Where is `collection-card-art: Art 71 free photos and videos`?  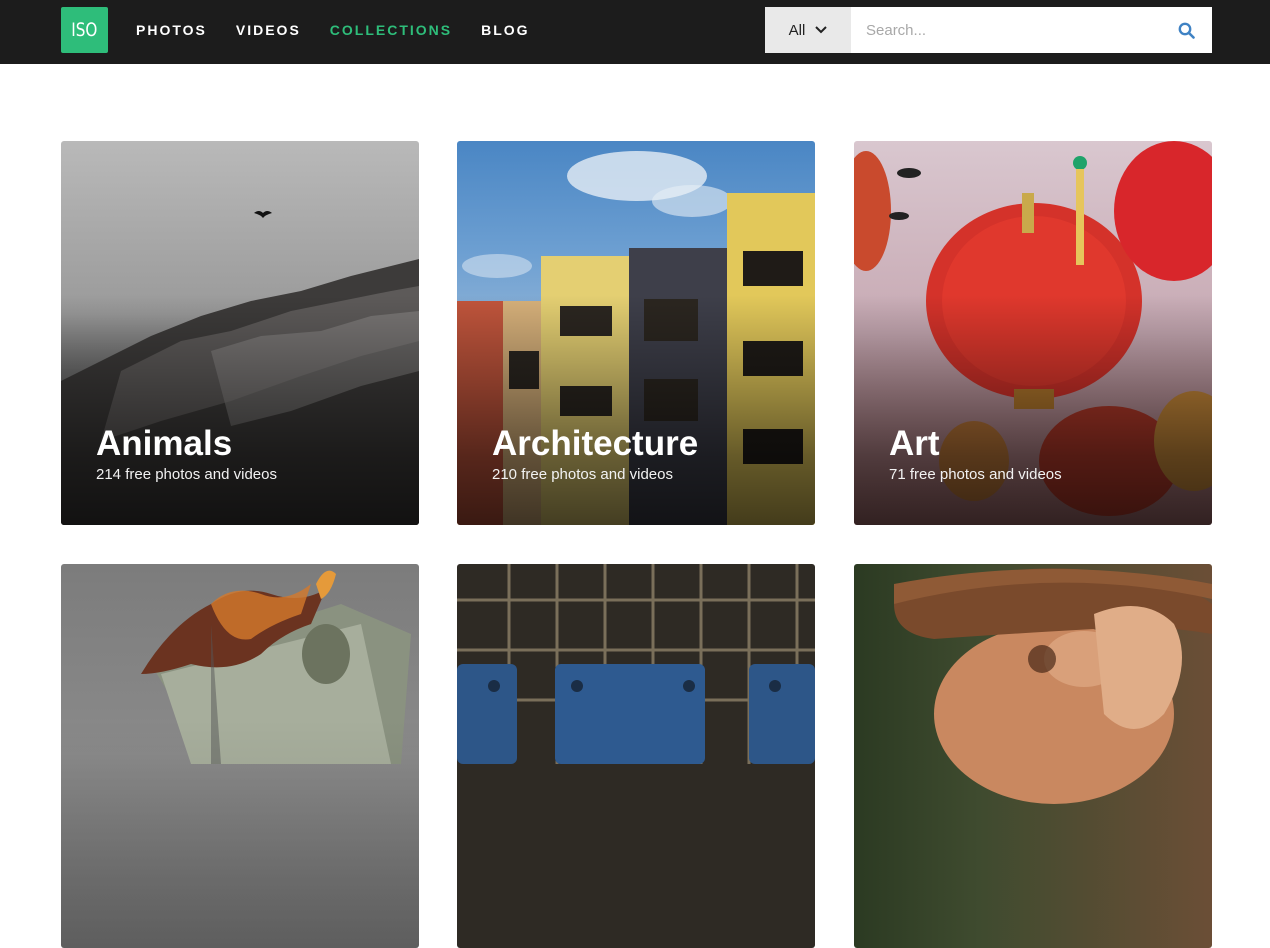 collection-card-art: Art 71 free photos and videos is located at coordinates (1033, 333).